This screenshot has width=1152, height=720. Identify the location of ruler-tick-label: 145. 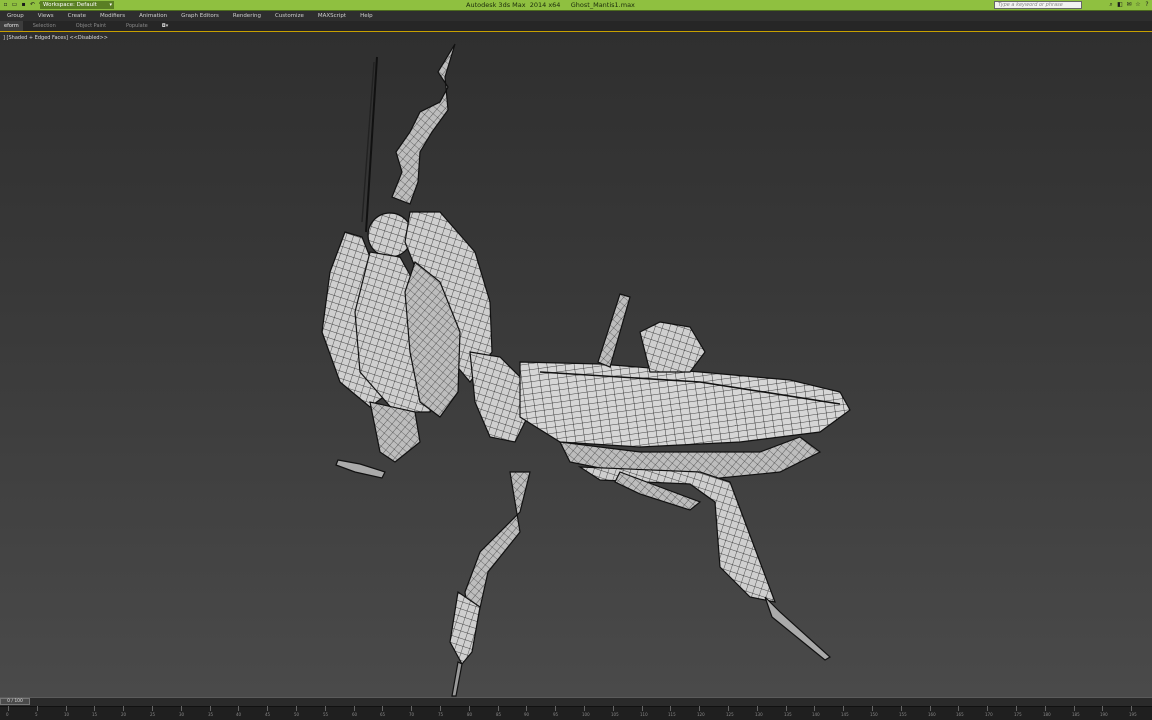
(845, 714).